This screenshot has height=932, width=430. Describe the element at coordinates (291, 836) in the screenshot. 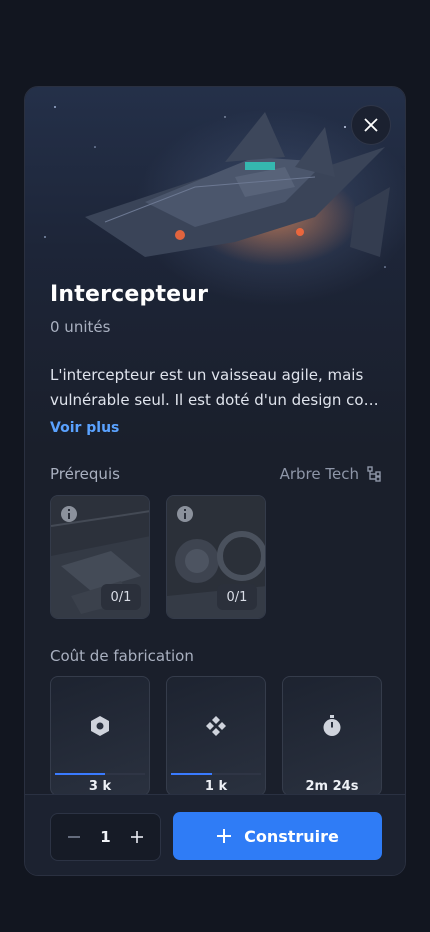

I see `build-label: Construire` at that location.